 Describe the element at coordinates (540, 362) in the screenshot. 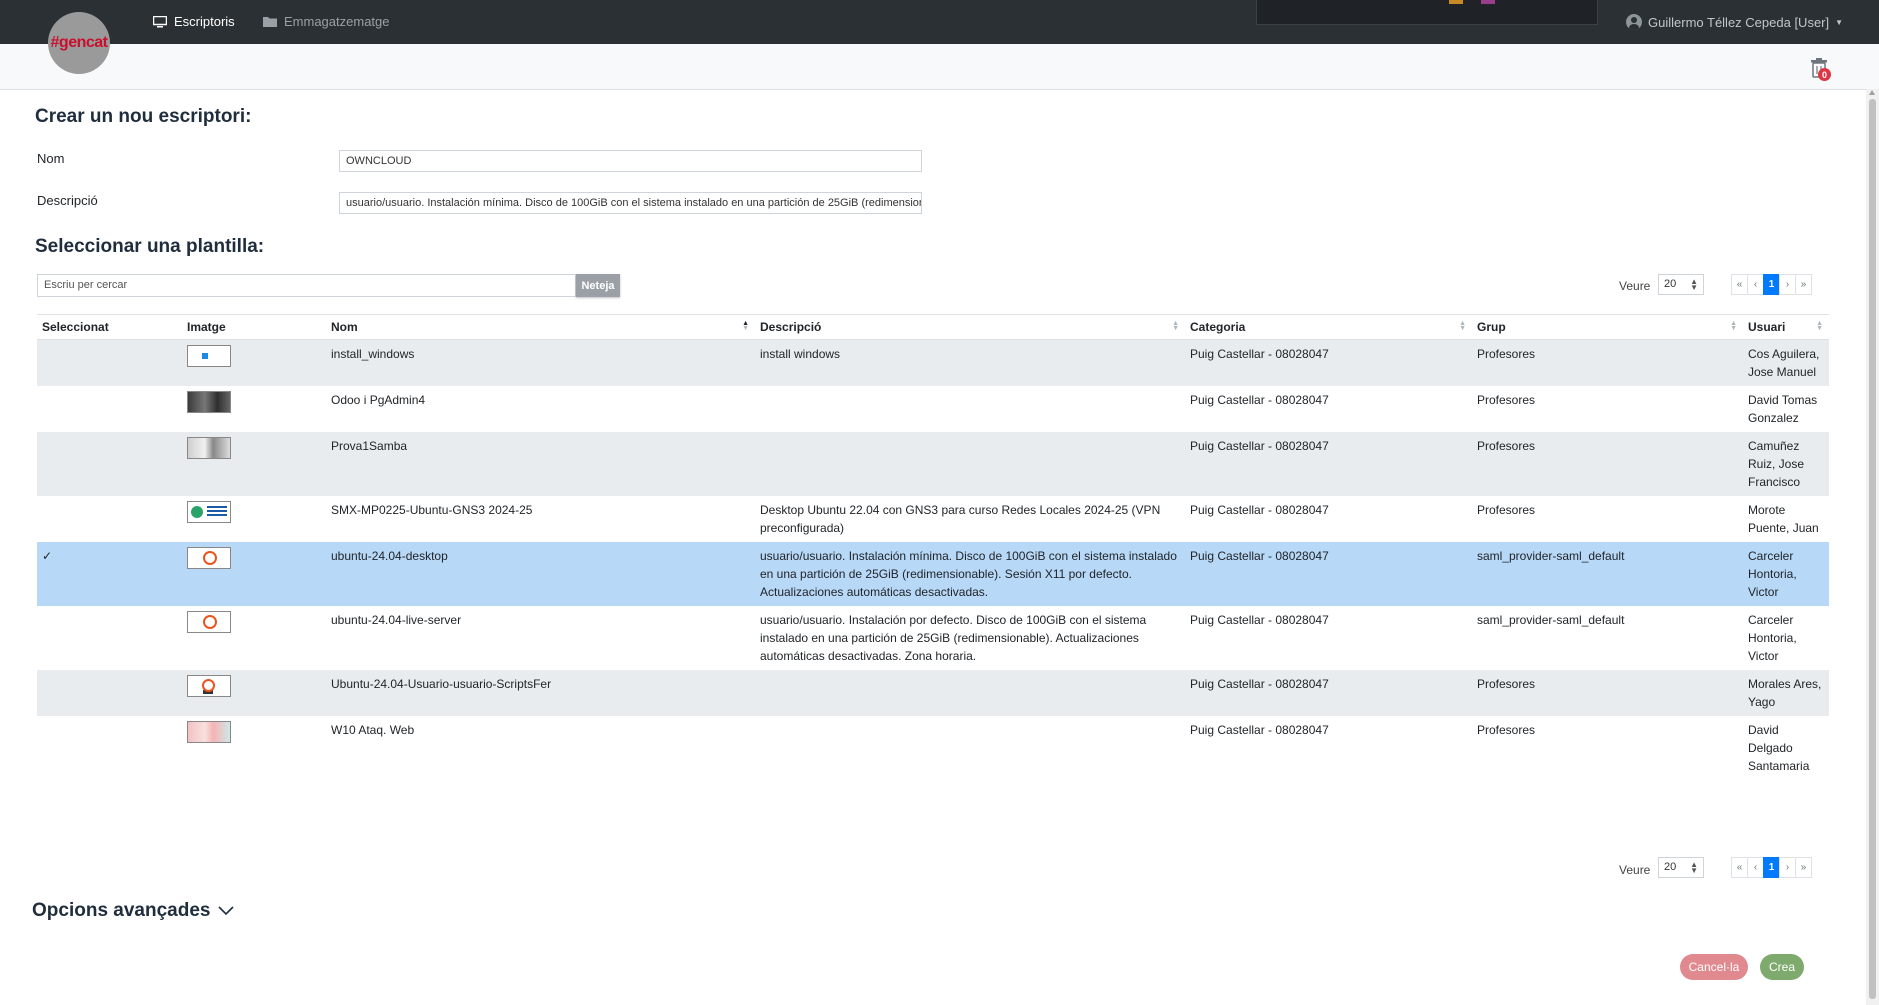

I see `cell-name: install_windows` at that location.